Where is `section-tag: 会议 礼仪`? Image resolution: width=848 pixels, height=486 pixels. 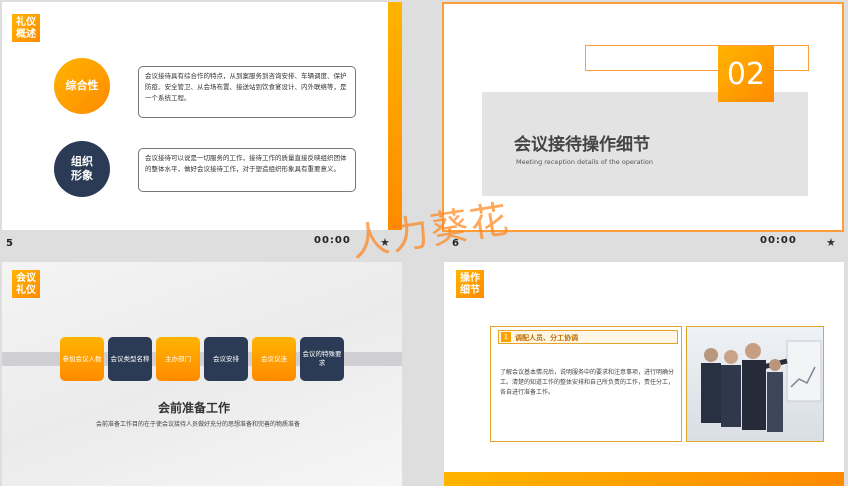 section-tag: 会议 礼仪 is located at coordinates (26, 284).